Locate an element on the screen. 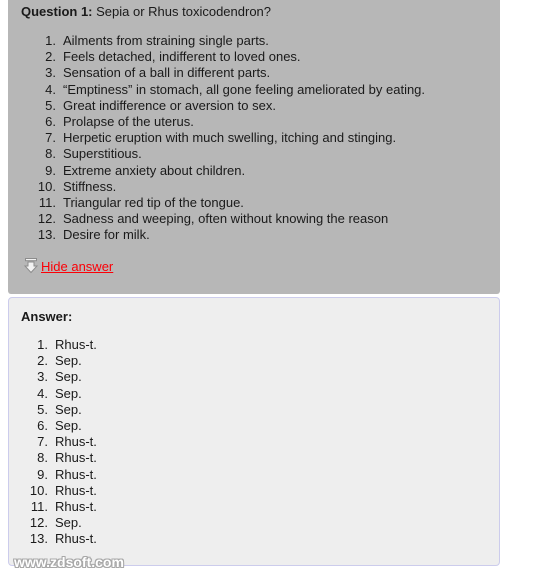  answer-heading: Answer: is located at coordinates (47, 316).